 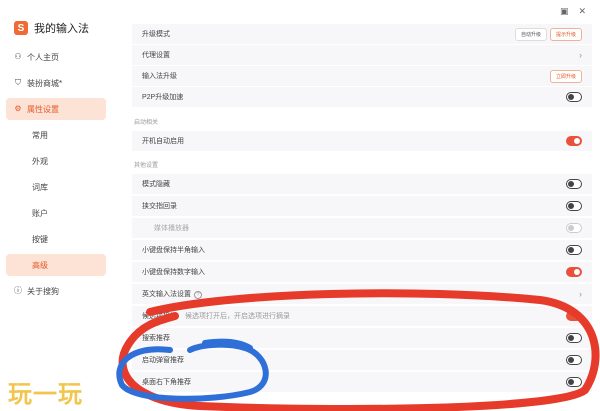 I want to click on sidebar-item-label: 属性设置, so click(x=43, y=109).